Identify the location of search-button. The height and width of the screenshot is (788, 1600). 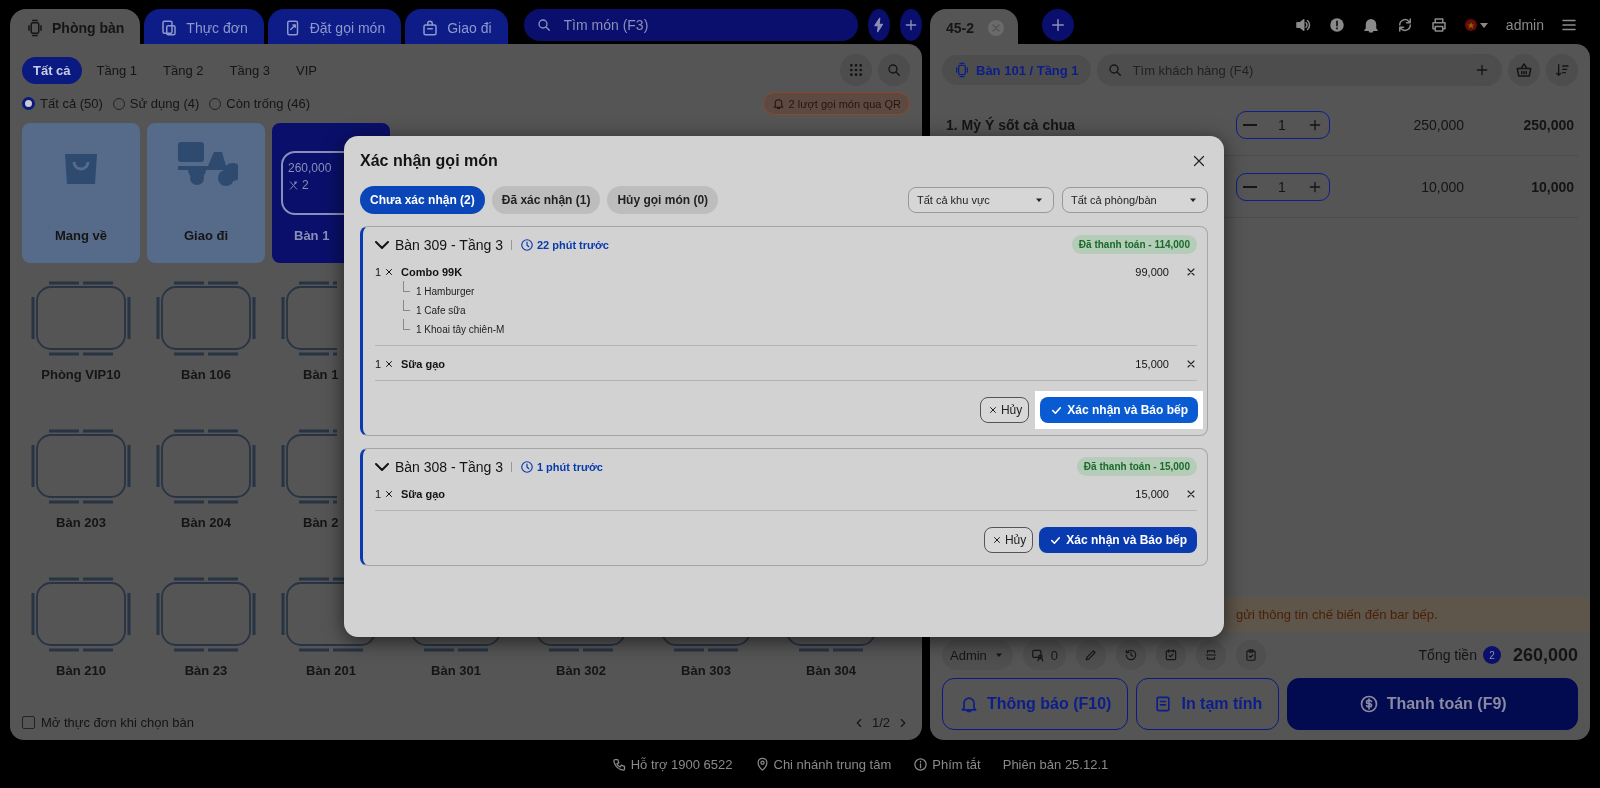
(894, 70).